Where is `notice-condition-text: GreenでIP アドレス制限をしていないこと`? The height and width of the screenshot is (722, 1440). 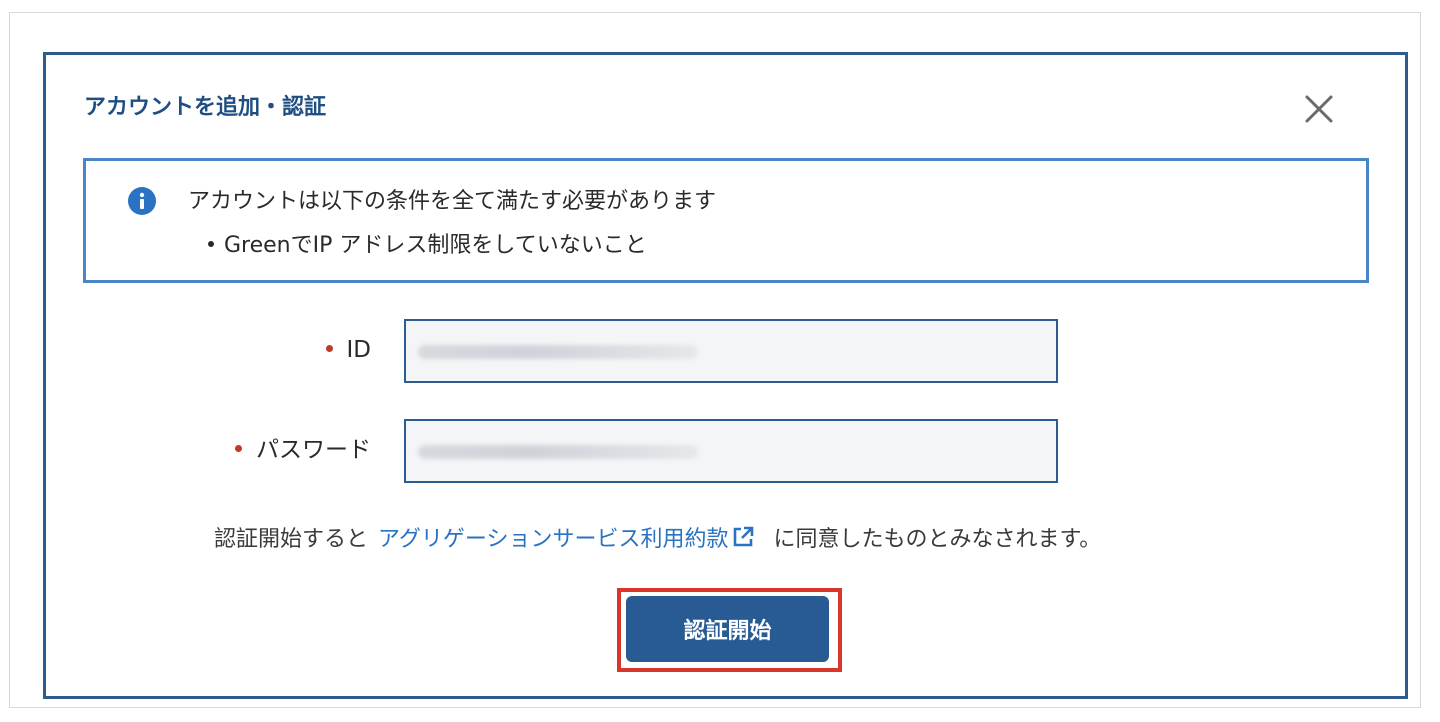
notice-condition-text: GreenでIP アドレス制限をしていないこと is located at coordinates (435, 245).